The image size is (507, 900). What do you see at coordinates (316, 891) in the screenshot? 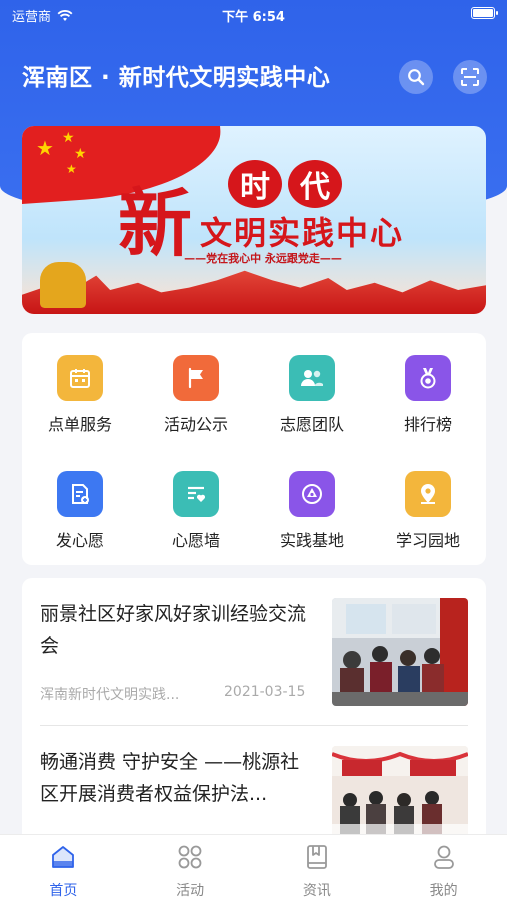
I see `tab-label: 资讯` at bounding box center [316, 891].